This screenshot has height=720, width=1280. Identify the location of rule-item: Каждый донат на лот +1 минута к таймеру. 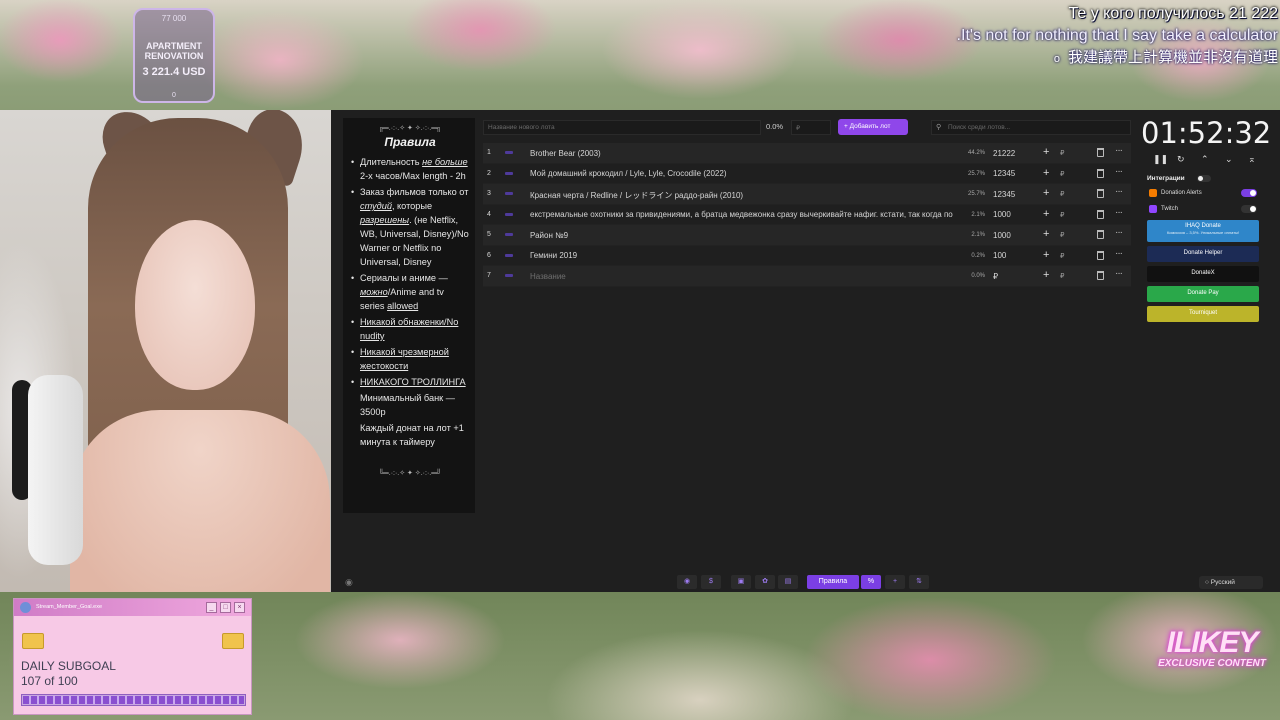
(412, 435).